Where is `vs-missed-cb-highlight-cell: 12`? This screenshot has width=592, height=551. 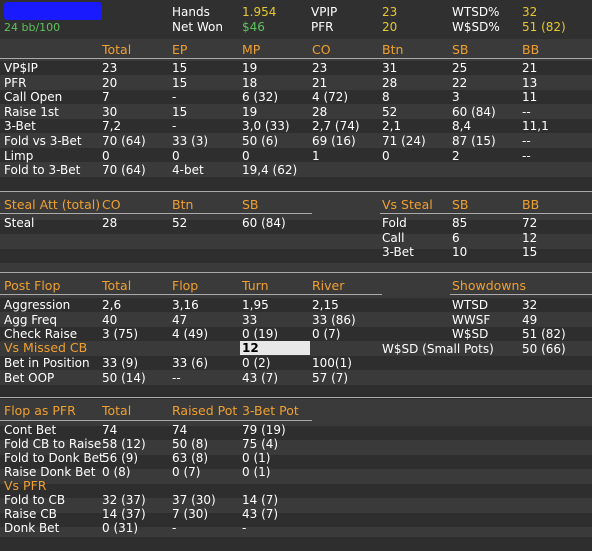
vs-missed-cb-highlight-cell: 12 is located at coordinates (275, 348).